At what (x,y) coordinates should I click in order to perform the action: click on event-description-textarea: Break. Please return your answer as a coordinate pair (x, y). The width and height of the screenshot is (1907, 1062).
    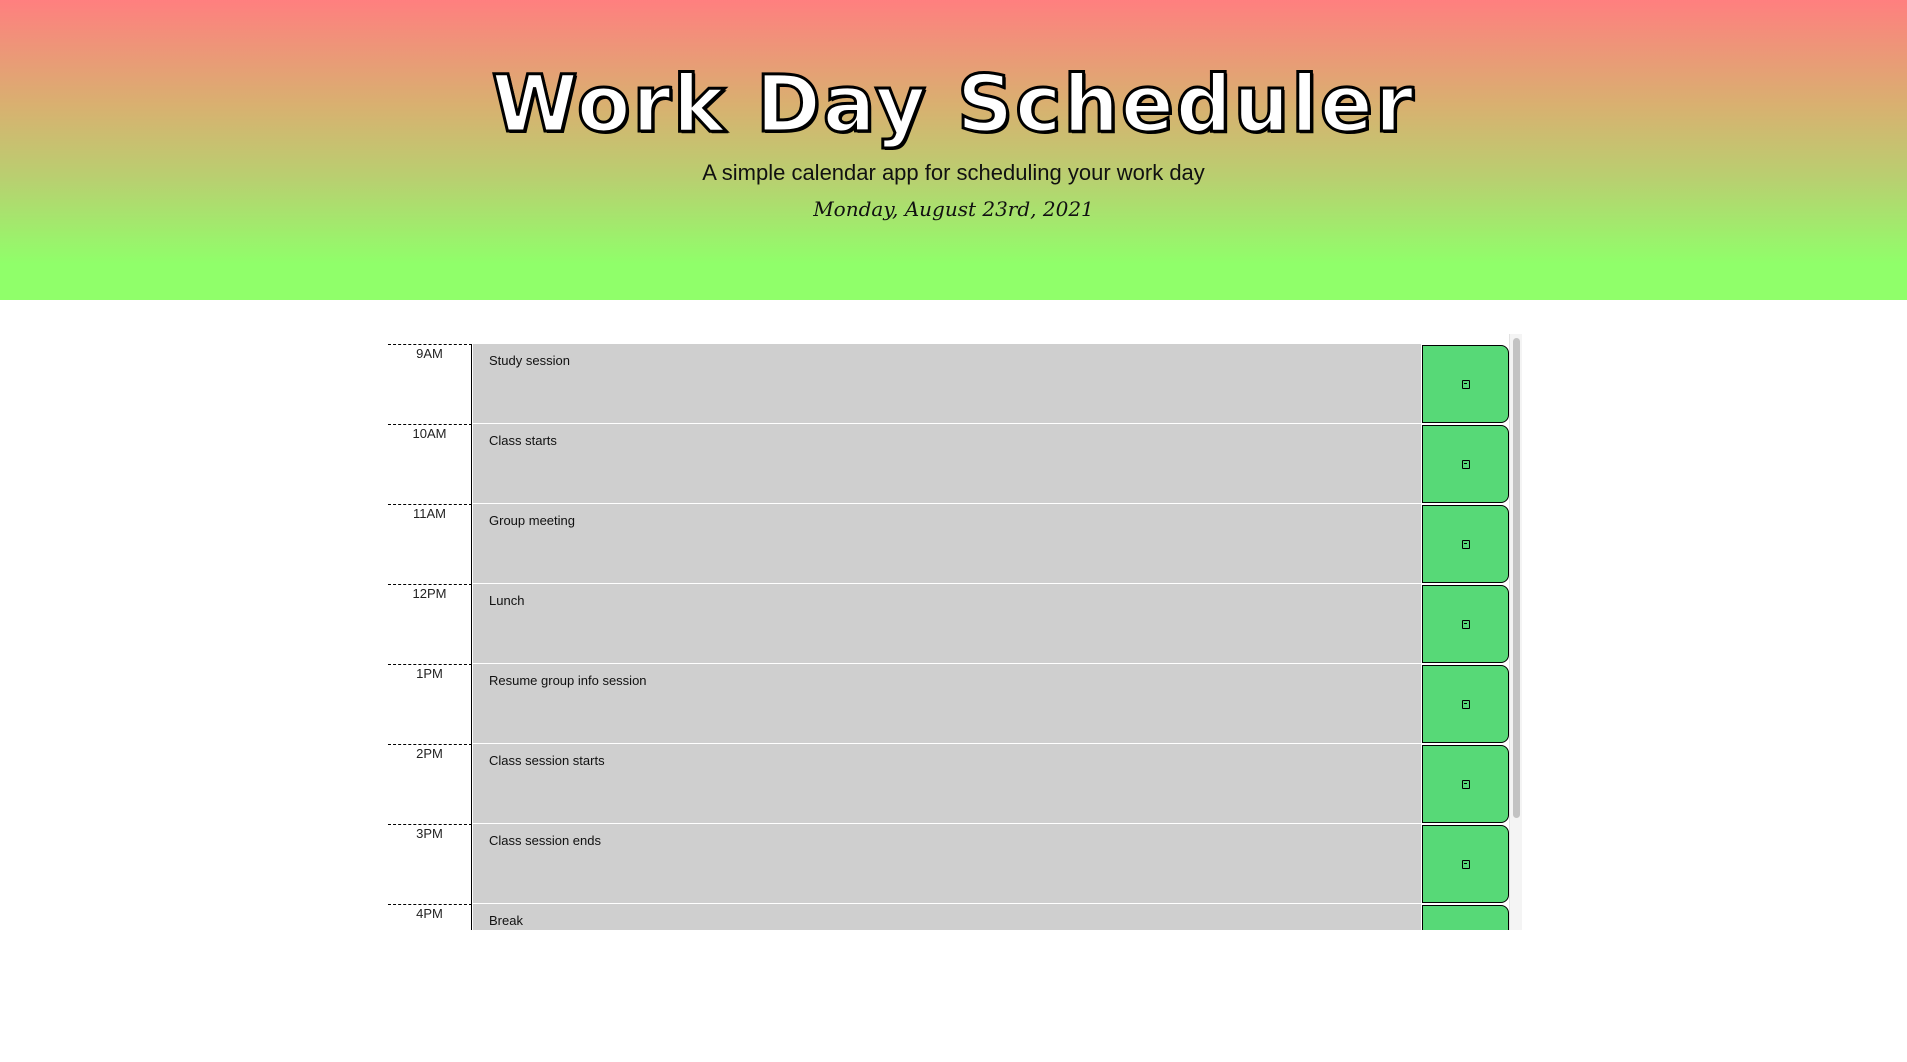
    Looking at the image, I should click on (947, 917).